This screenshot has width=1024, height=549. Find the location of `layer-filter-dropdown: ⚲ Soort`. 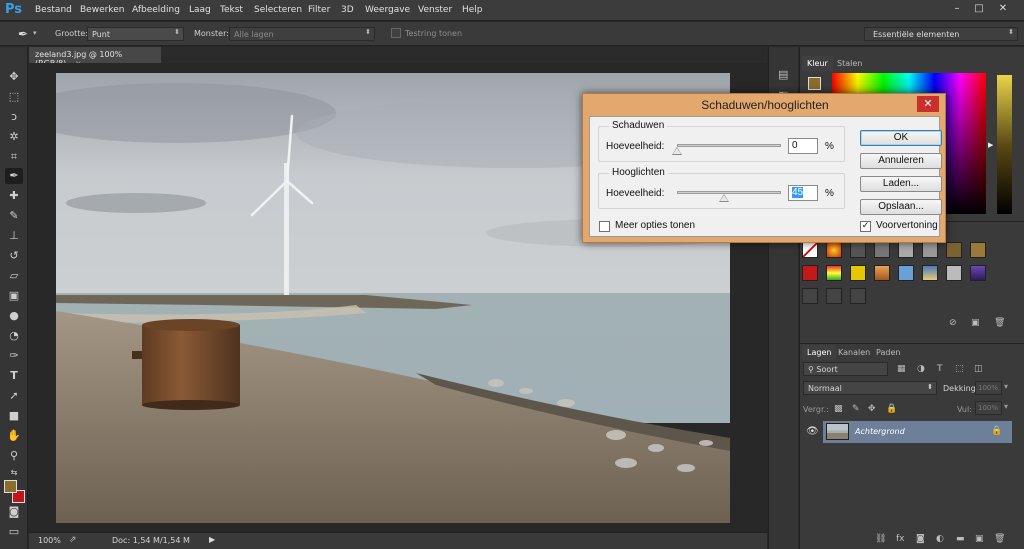

layer-filter-dropdown: ⚲ Soort is located at coordinates (845, 369).